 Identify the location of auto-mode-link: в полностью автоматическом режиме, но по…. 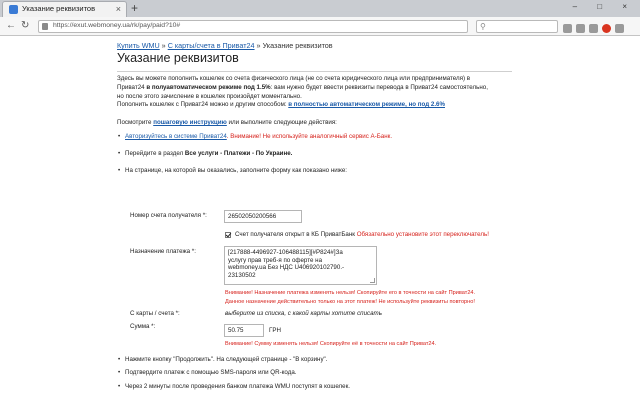
(366, 104).